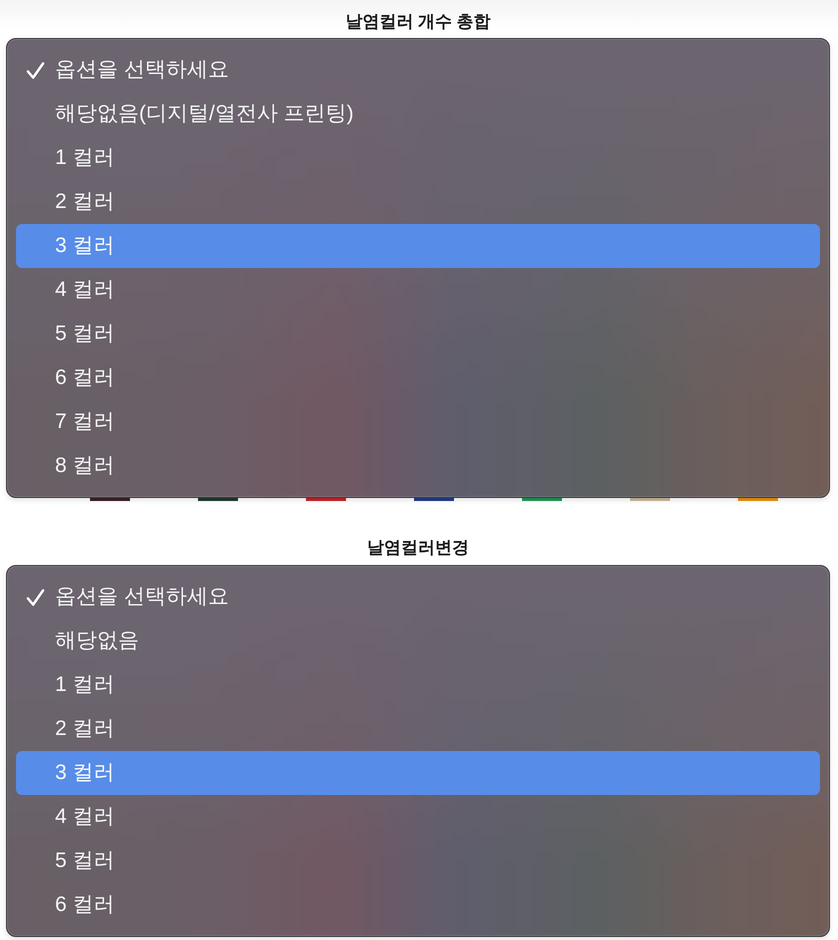 The image size is (838, 940). I want to click on menu-option: 해당없음, so click(418, 641).